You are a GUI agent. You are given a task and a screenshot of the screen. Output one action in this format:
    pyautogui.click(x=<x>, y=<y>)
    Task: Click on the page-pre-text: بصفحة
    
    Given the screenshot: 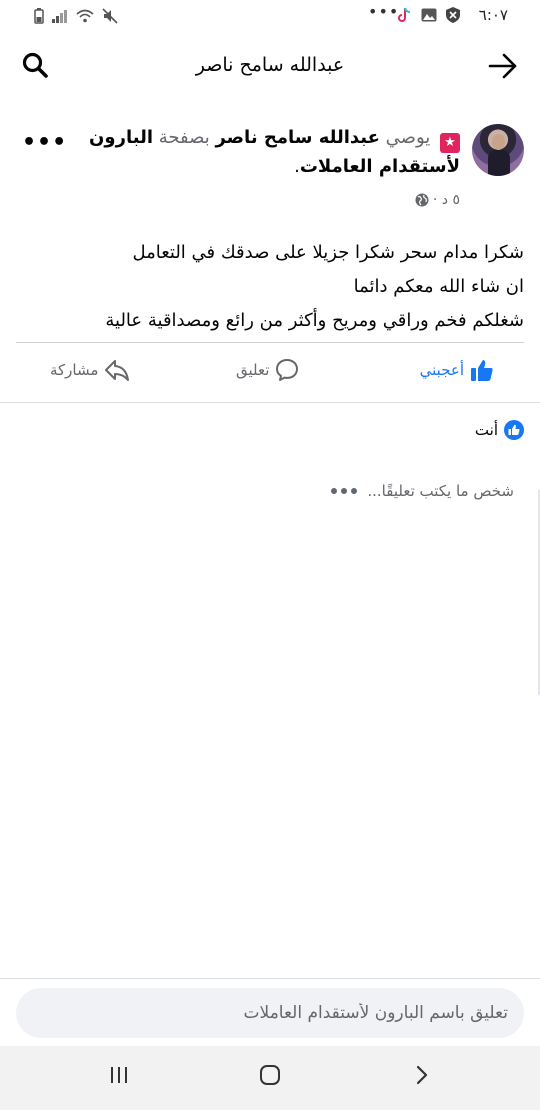 What is the action you would take?
    pyautogui.click(x=184, y=137)
    